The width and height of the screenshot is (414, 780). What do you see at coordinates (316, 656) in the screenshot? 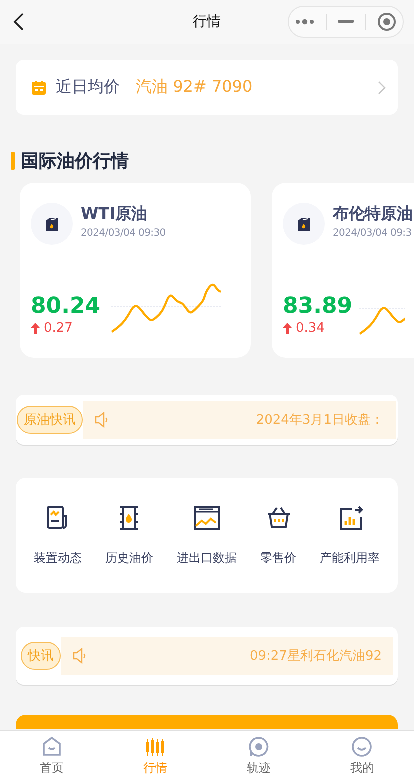
I see `news-text: 09:27星利石化汽油92` at bounding box center [316, 656].